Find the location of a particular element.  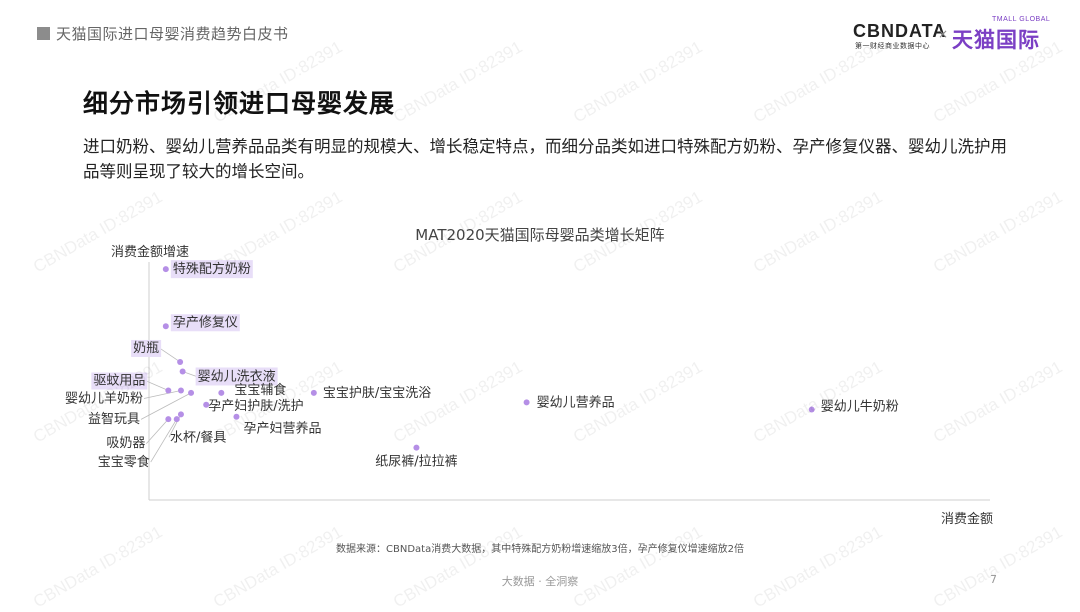

point-label-驱蚊用品: 驱蚊用品 is located at coordinates (119, 381).